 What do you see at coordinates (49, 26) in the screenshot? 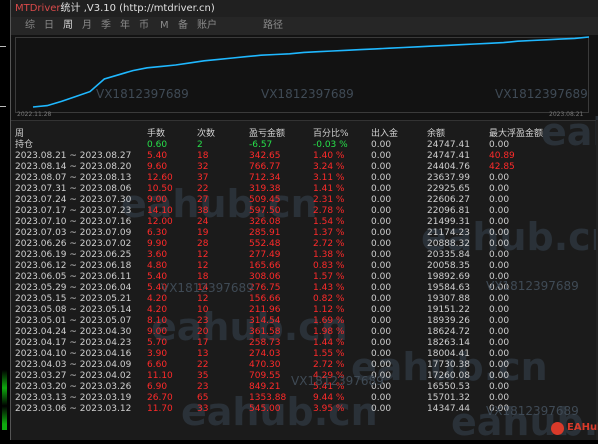
I see `tab-daily: 日` at bounding box center [49, 26].